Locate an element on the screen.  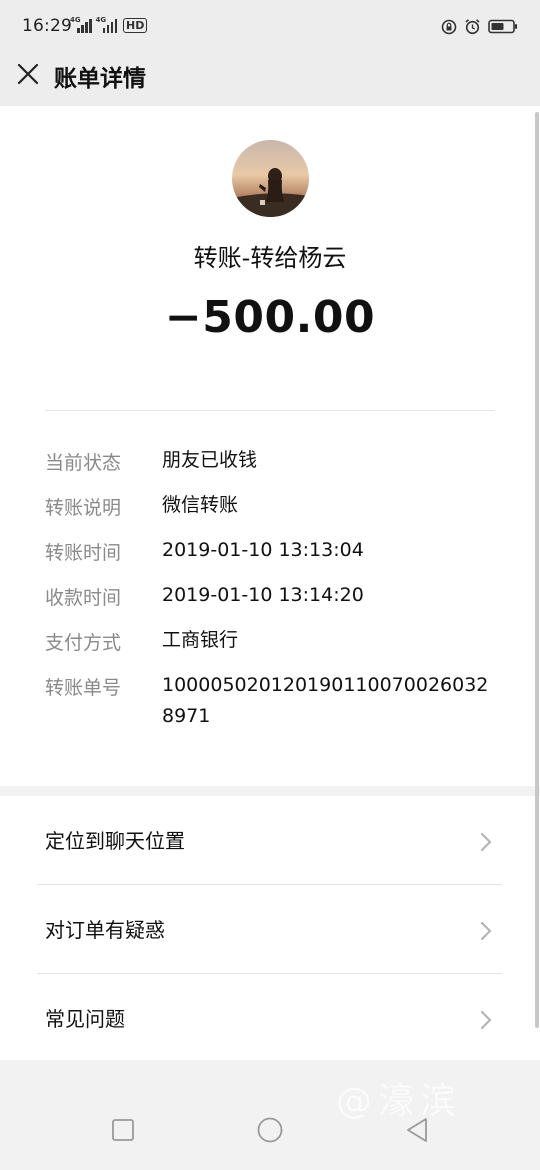
nav-bar: 账单详情 is located at coordinates (270, 81).